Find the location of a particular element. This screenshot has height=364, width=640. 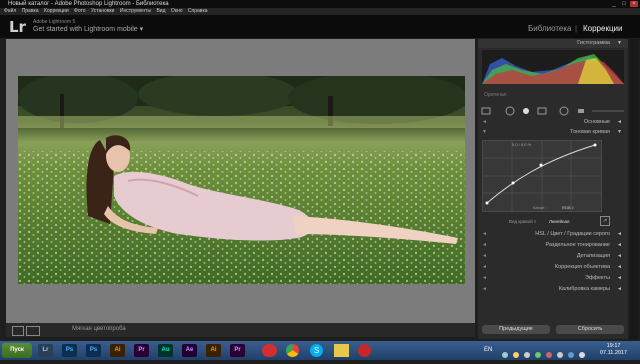

reset-button: Сбросить is located at coordinates (590, 329).